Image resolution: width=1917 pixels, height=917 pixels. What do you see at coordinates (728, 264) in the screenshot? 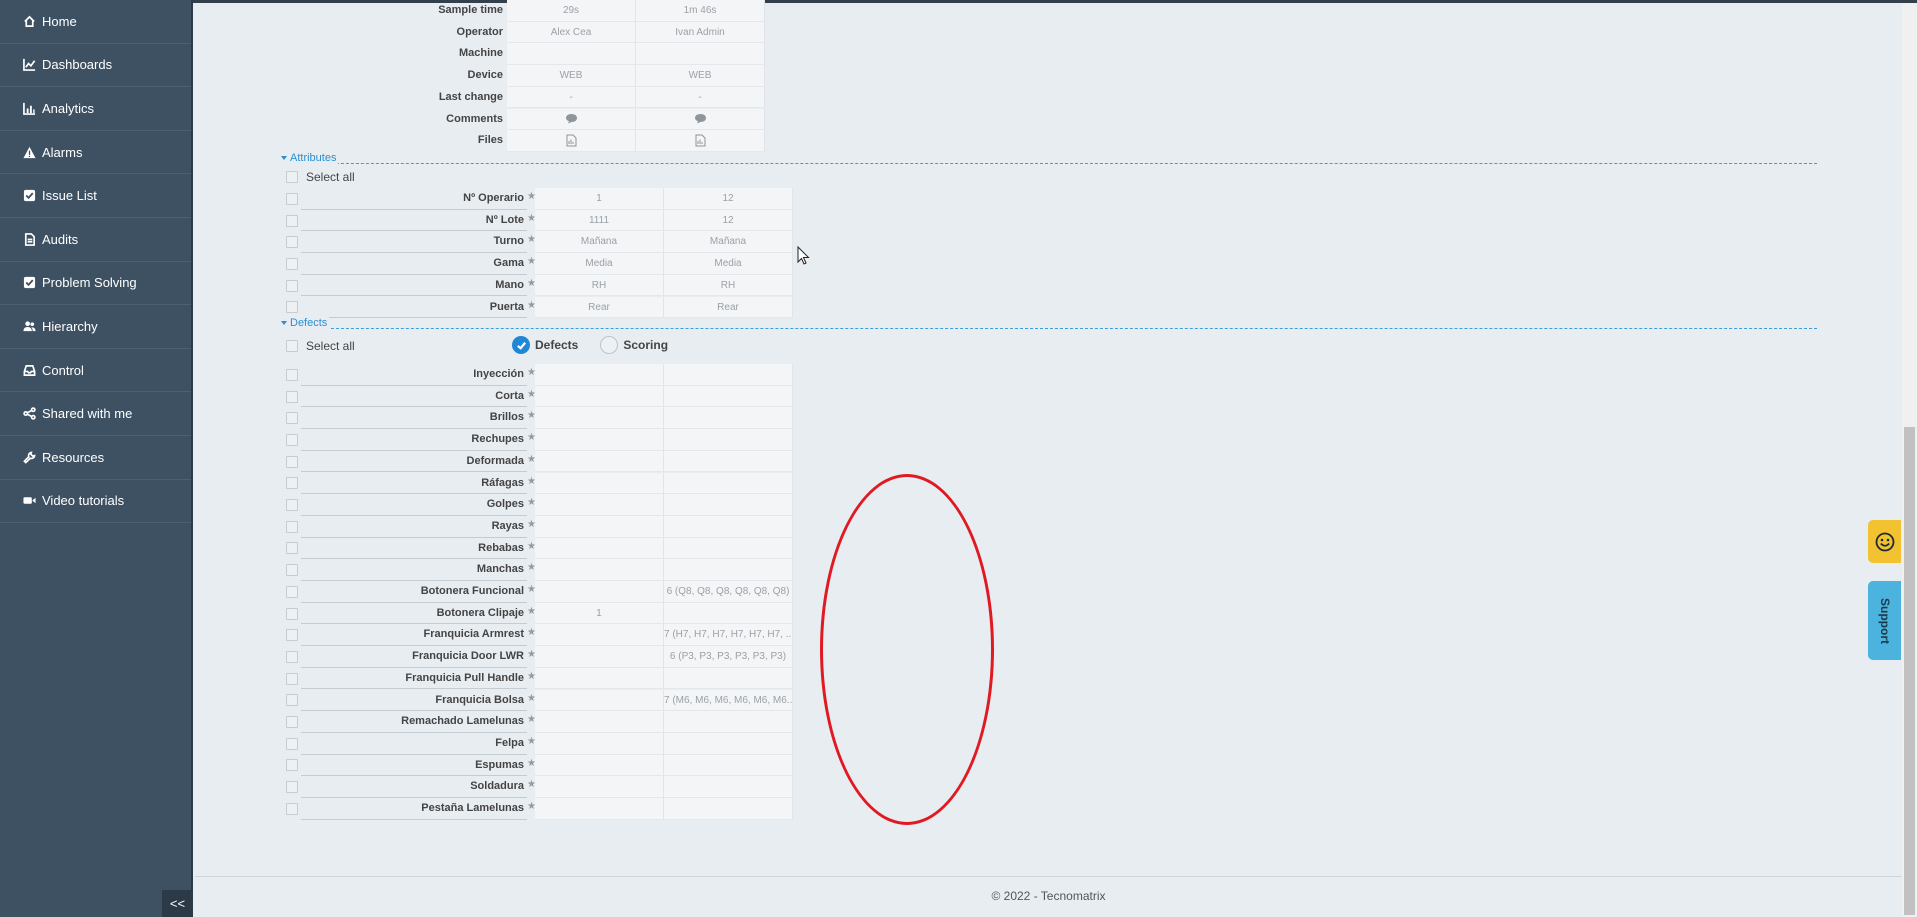
I see `value-cell: Media` at bounding box center [728, 264].